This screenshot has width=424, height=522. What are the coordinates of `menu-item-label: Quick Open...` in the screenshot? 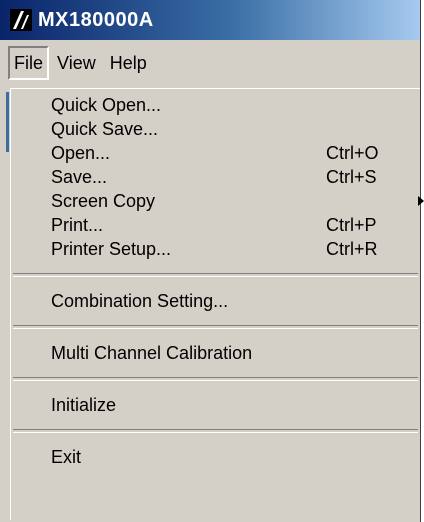 It's located at (106, 105).